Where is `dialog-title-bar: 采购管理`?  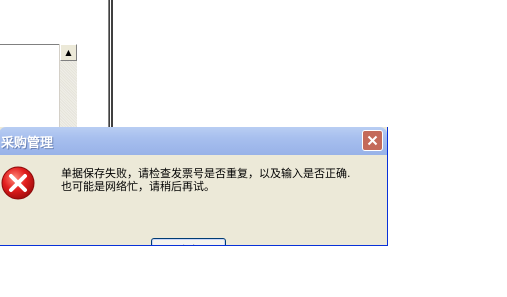 dialog-title-bar: 采购管理 is located at coordinates (193, 141).